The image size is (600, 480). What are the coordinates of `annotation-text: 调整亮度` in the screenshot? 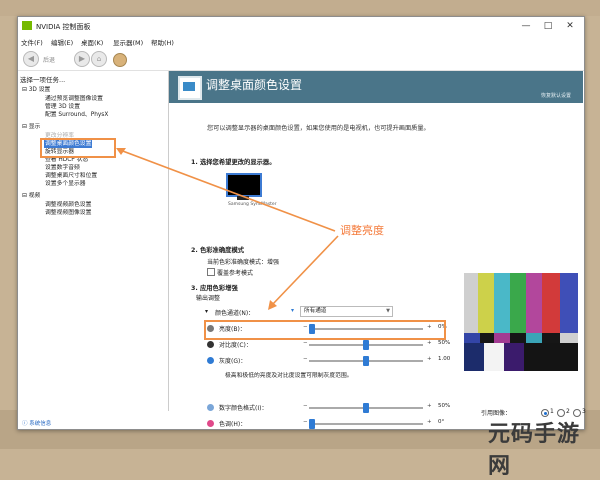 It's located at (362, 230).